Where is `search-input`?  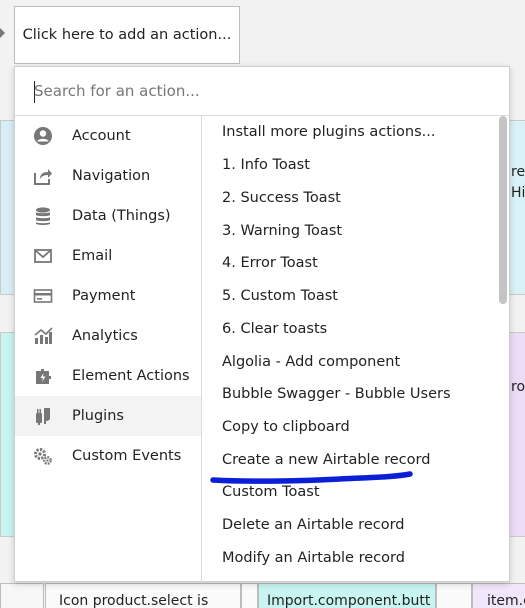
search-input is located at coordinates (262, 91).